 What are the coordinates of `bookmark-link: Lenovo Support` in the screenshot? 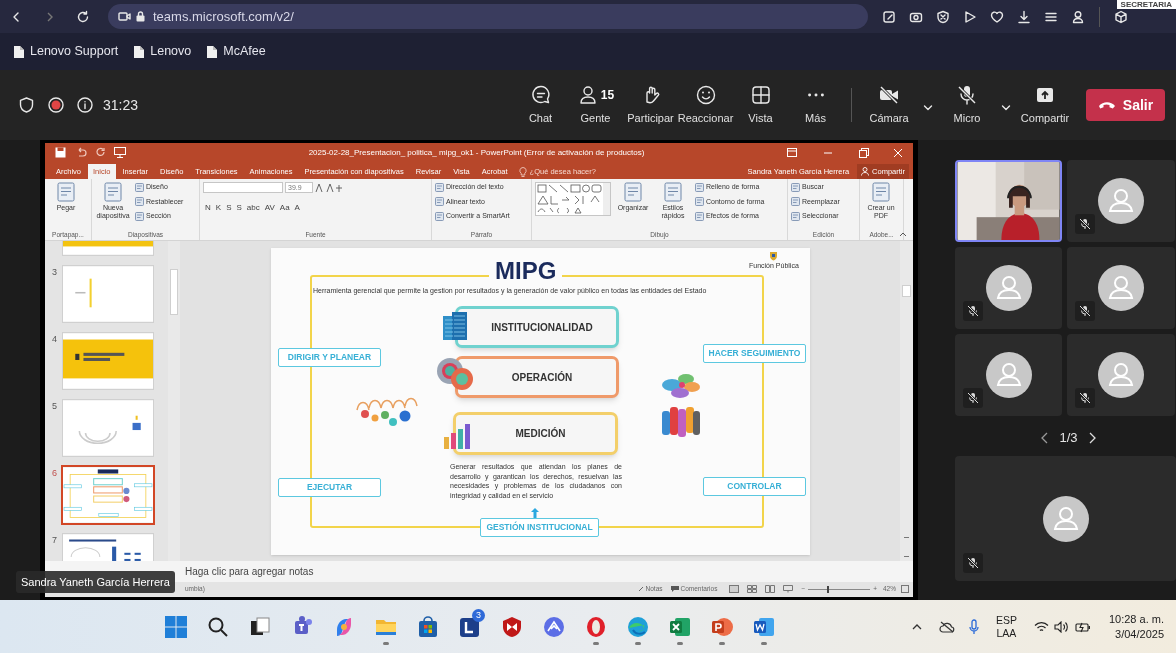 It's located at (66, 51).